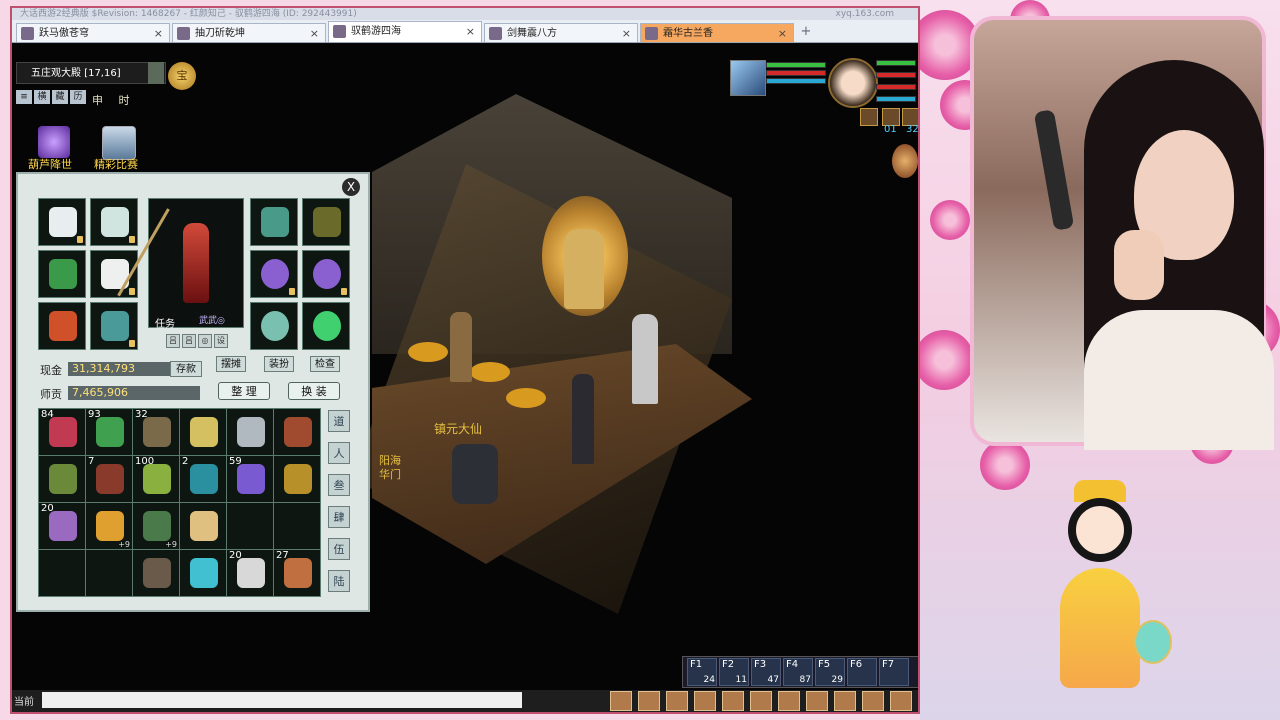 The height and width of the screenshot is (720, 1280). Describe the element at coordinates (42, 97) in the screenshot. I see `menu-horizontal: 横` at that location.